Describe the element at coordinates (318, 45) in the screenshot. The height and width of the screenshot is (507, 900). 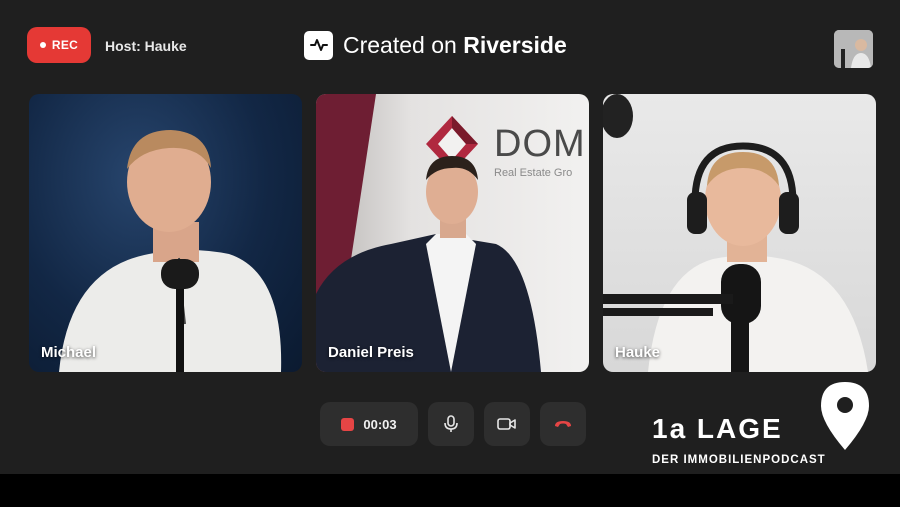
I see `waveform-logo-icon` at that location.